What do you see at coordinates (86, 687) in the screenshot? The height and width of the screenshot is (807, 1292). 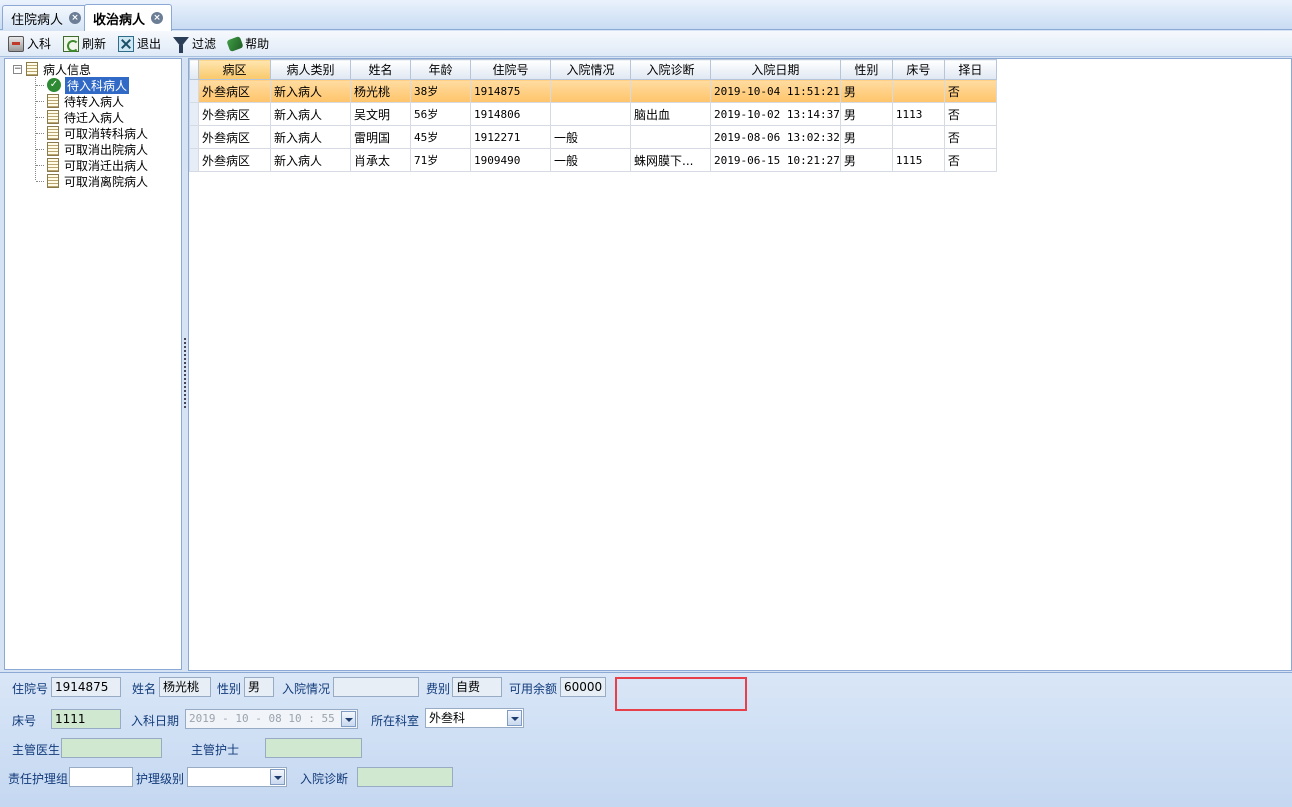 I see `inpatient-no-field: 1914875` at bounding box center [86, 687].